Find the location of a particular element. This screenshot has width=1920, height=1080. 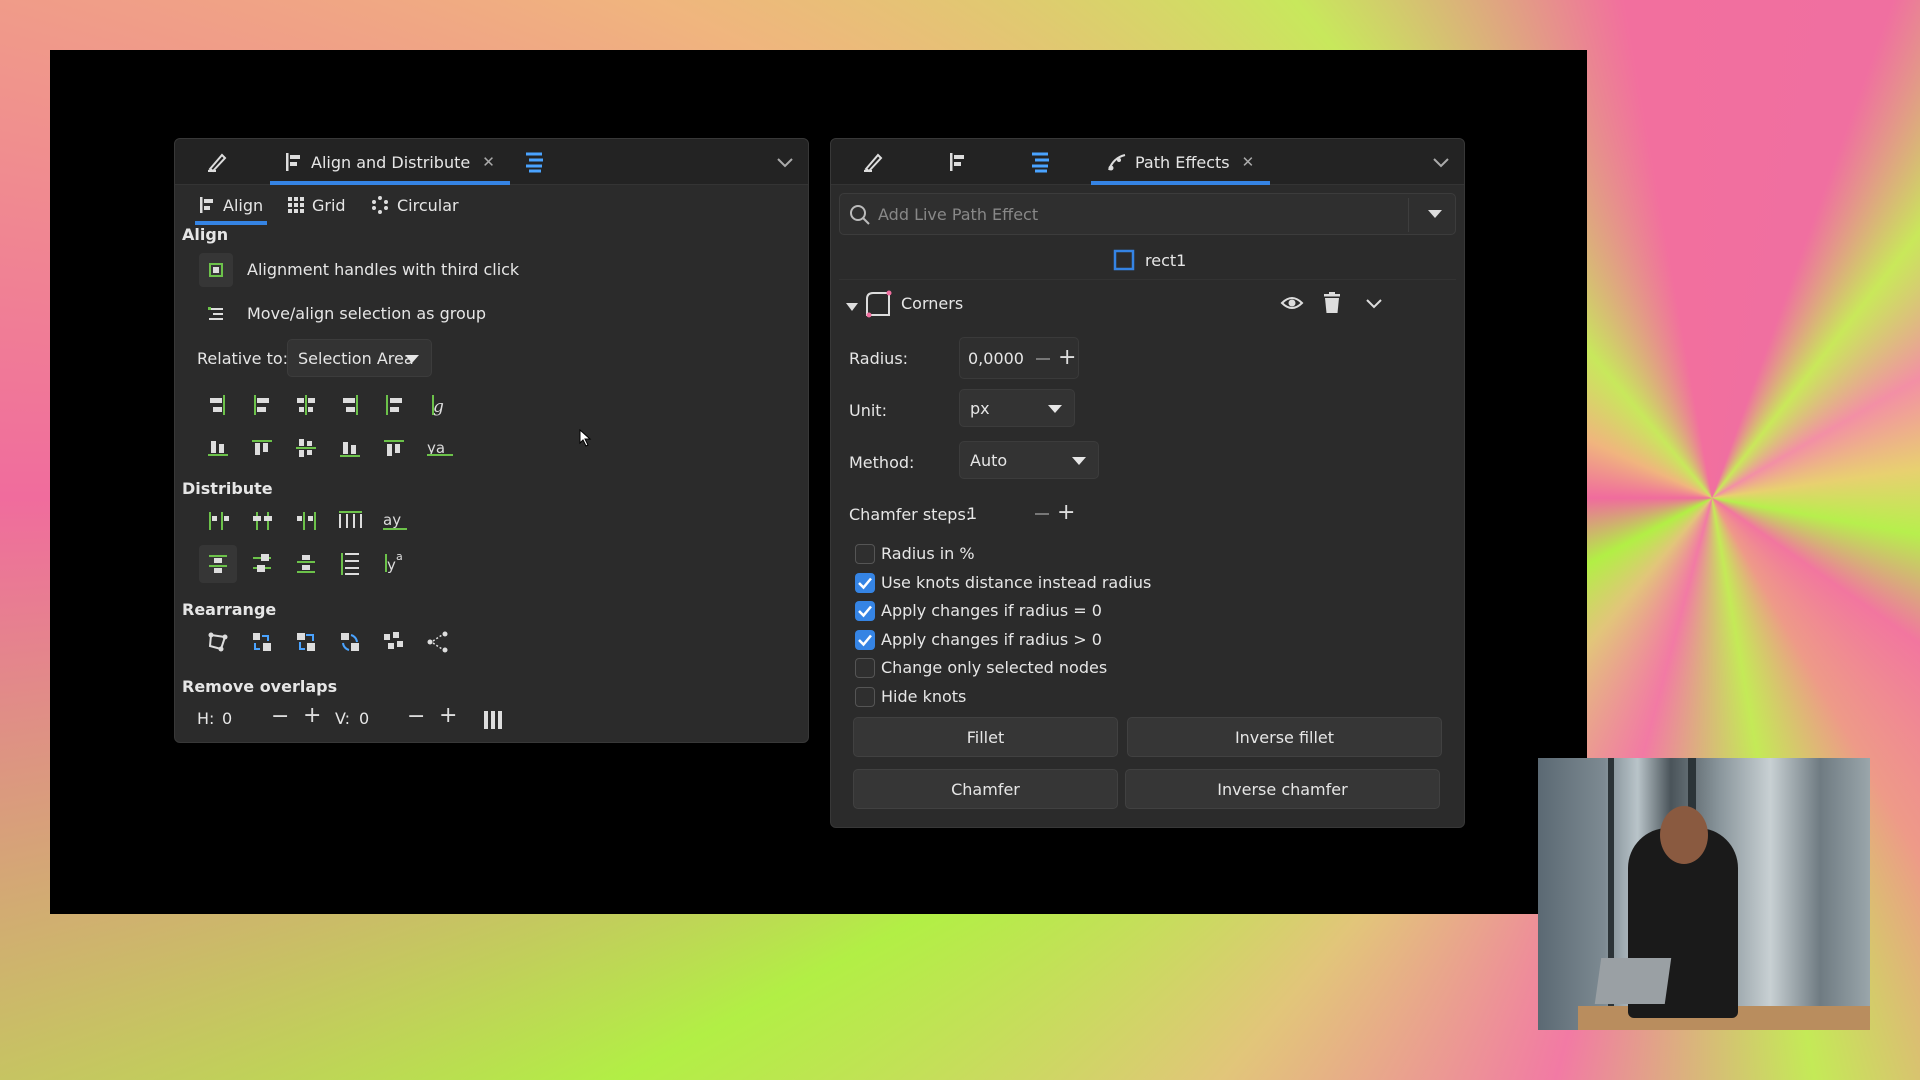

section-rearrange: Rearrange is located at coordinates (229, 609).